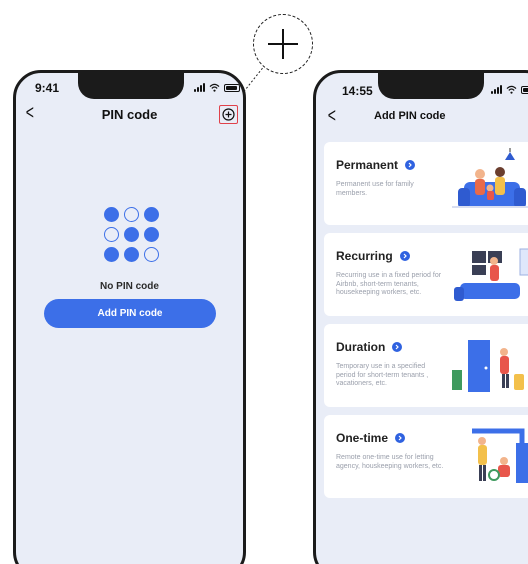  What do you see at coordinates (367, 165) in the screenshot?
I see `card-title: Permanent` at bounding box center [367, 165].